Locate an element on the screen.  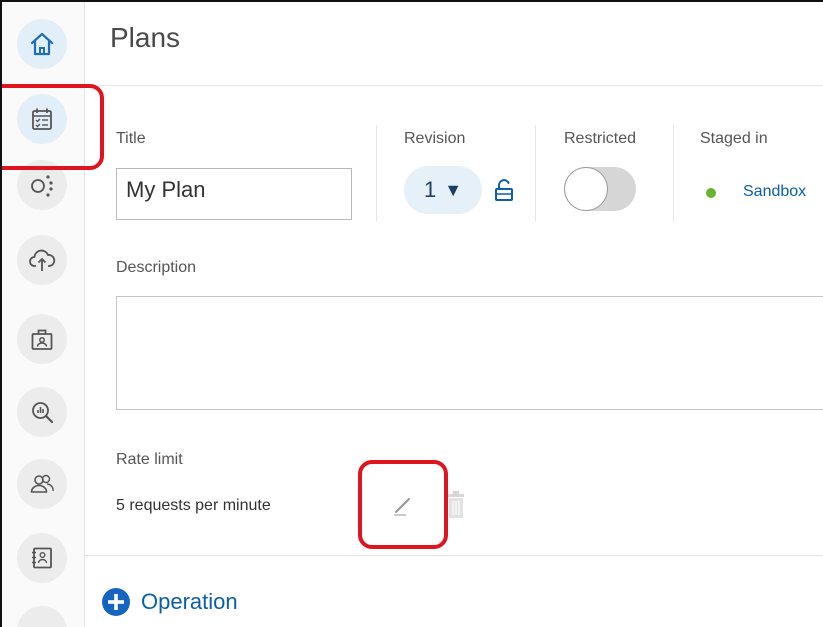
sidebar-item-plans is located at coordinates (42, 119).